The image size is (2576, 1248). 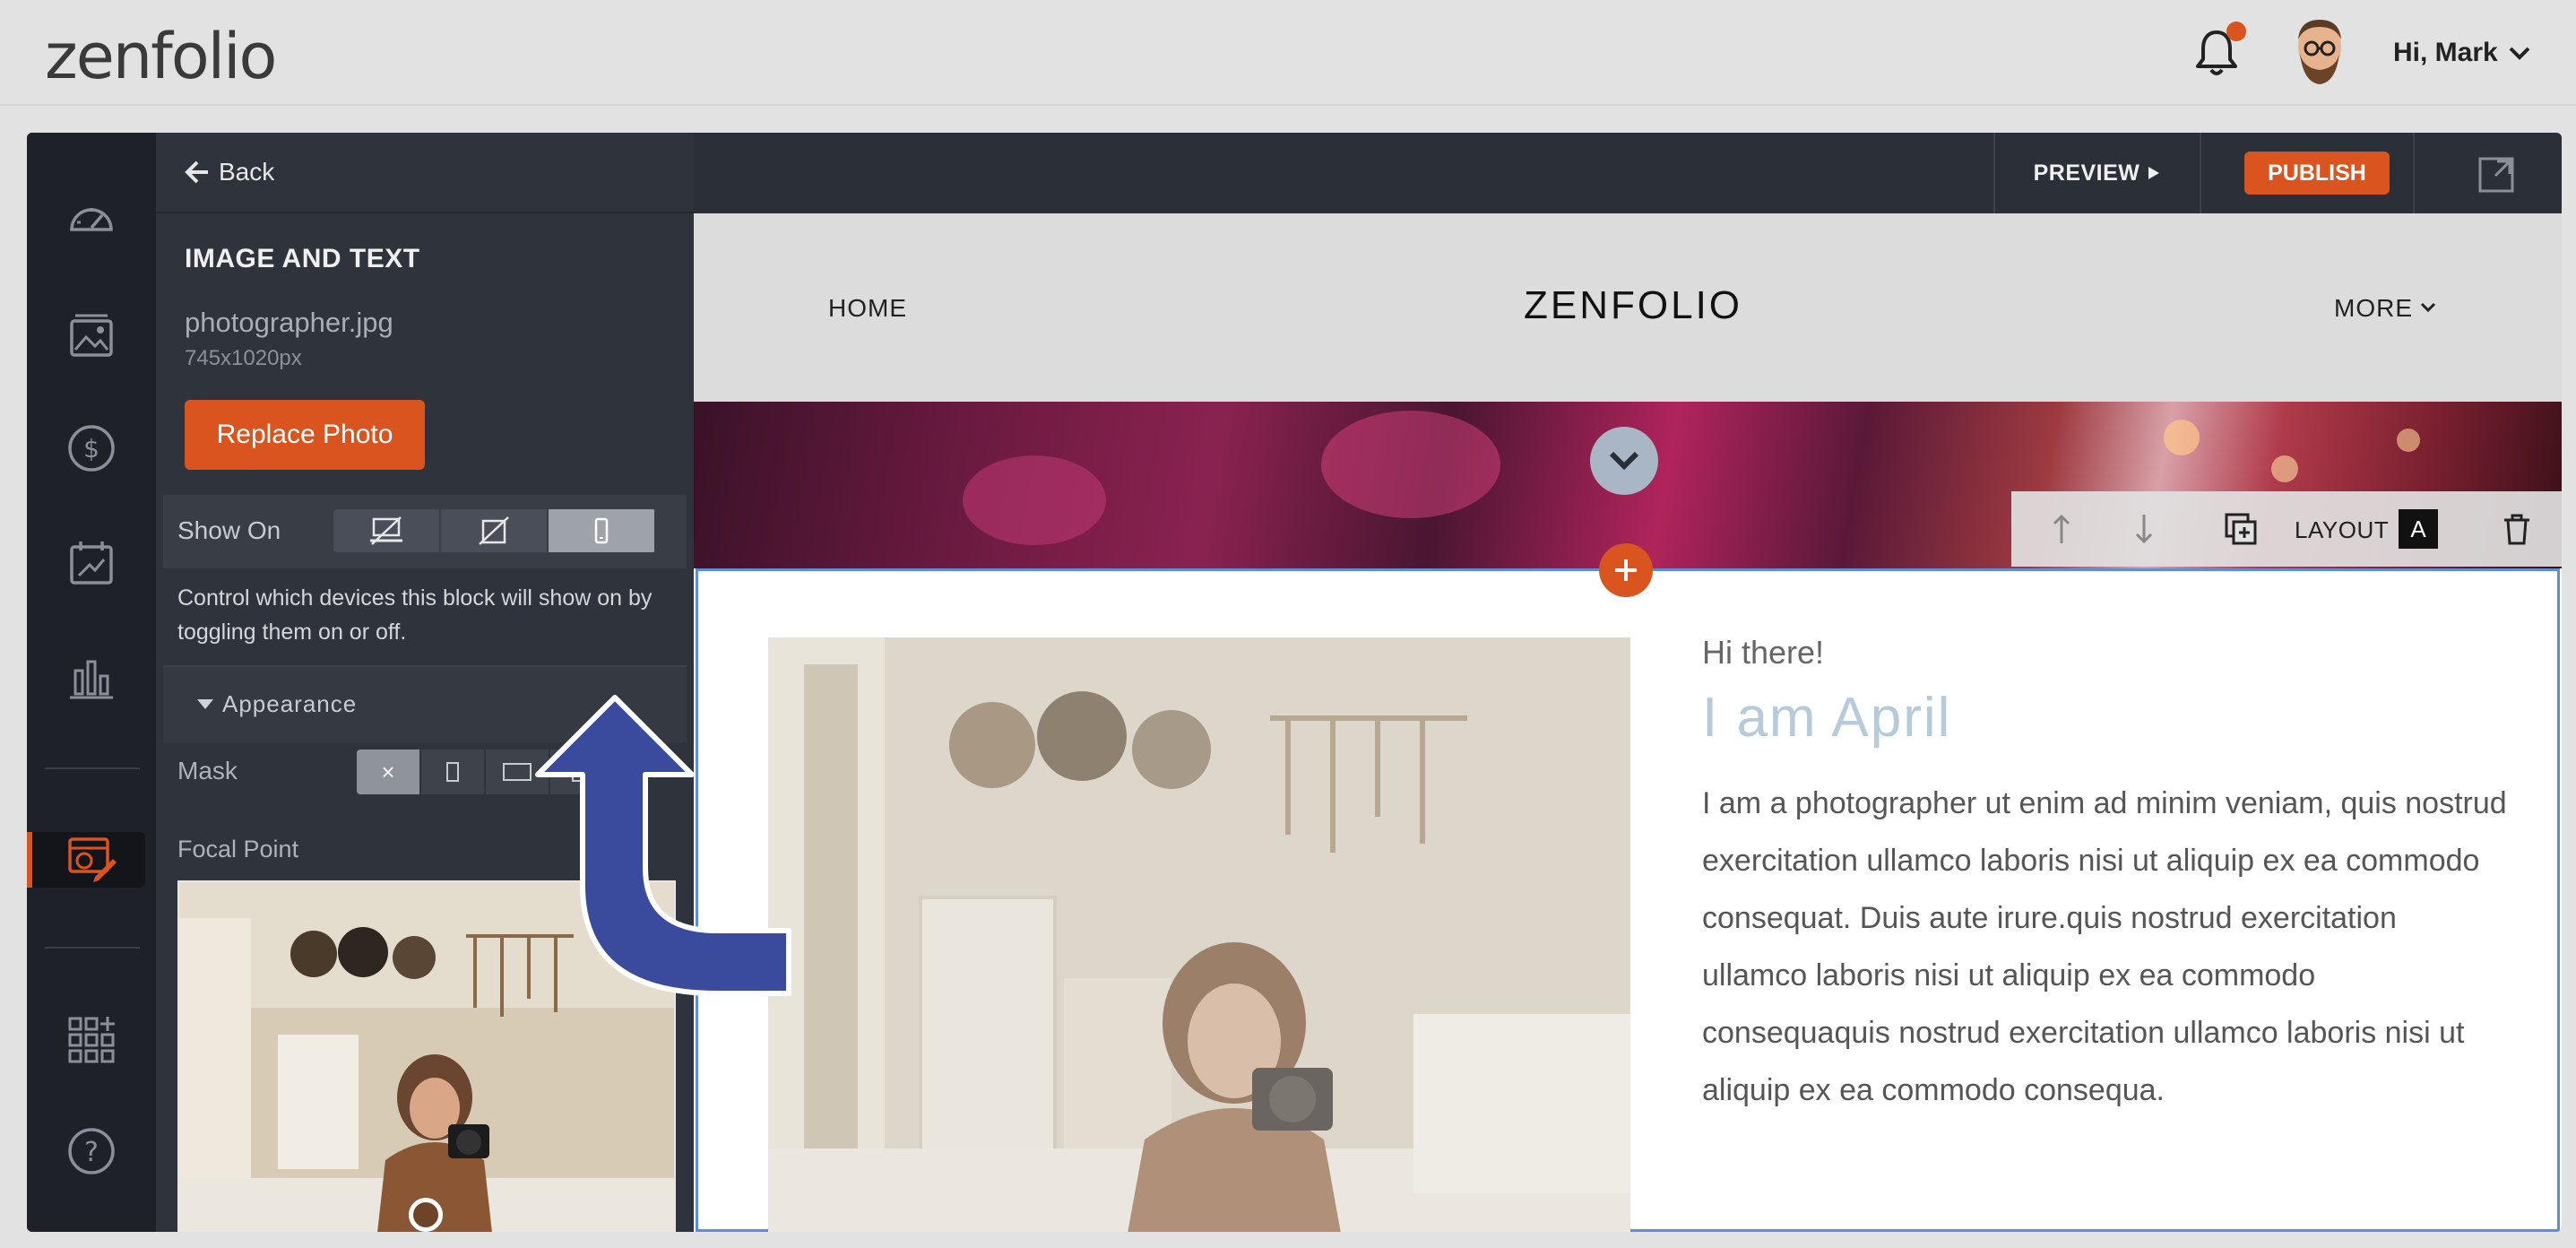 I want to click on back-button: Back, so click(x=425, y=173).